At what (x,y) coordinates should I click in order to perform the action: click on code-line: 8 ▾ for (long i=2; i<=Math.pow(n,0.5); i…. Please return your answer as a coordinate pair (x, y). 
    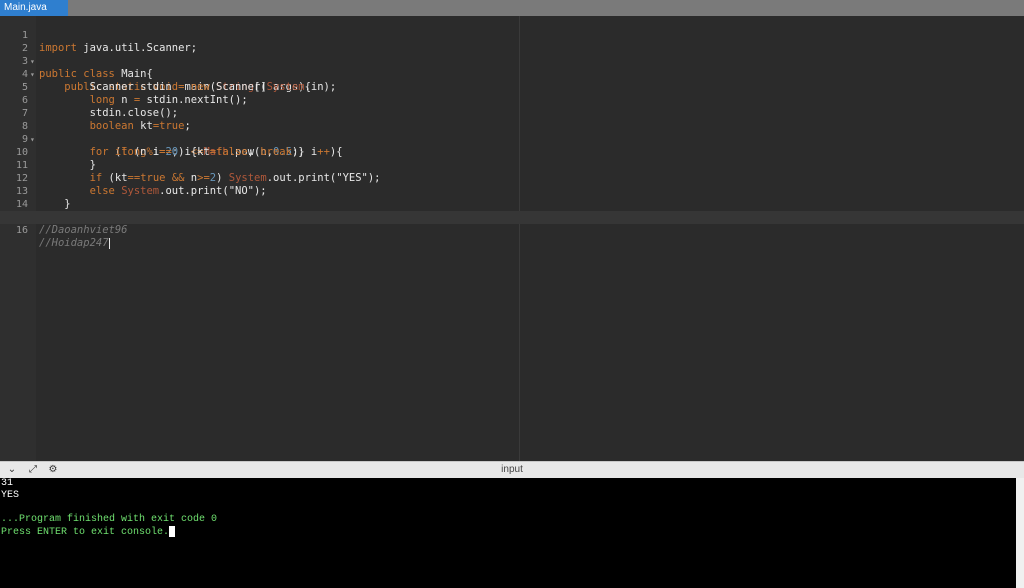
    Looking at the image, I should click on (512, 132).